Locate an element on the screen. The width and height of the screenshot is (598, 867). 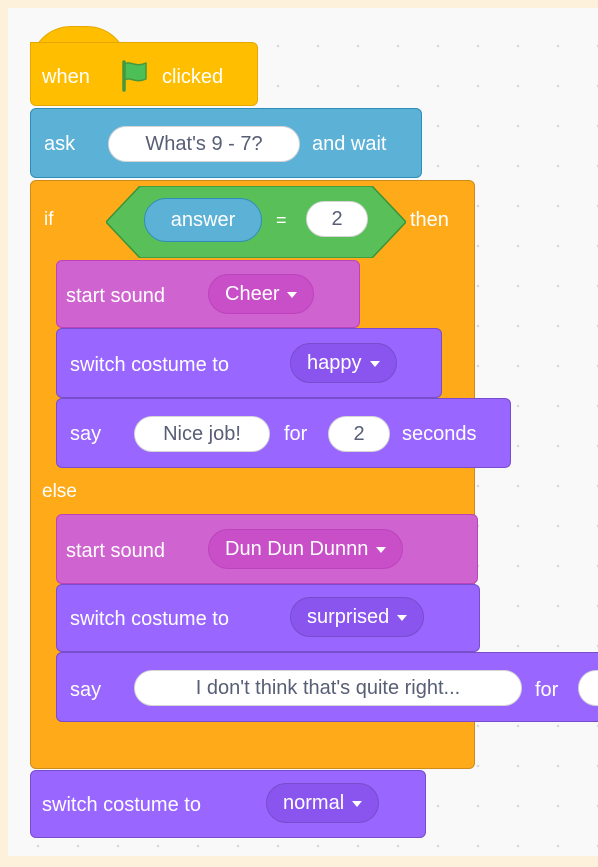
costume-dropdown-value: normal is located at coordinates (314, 803).